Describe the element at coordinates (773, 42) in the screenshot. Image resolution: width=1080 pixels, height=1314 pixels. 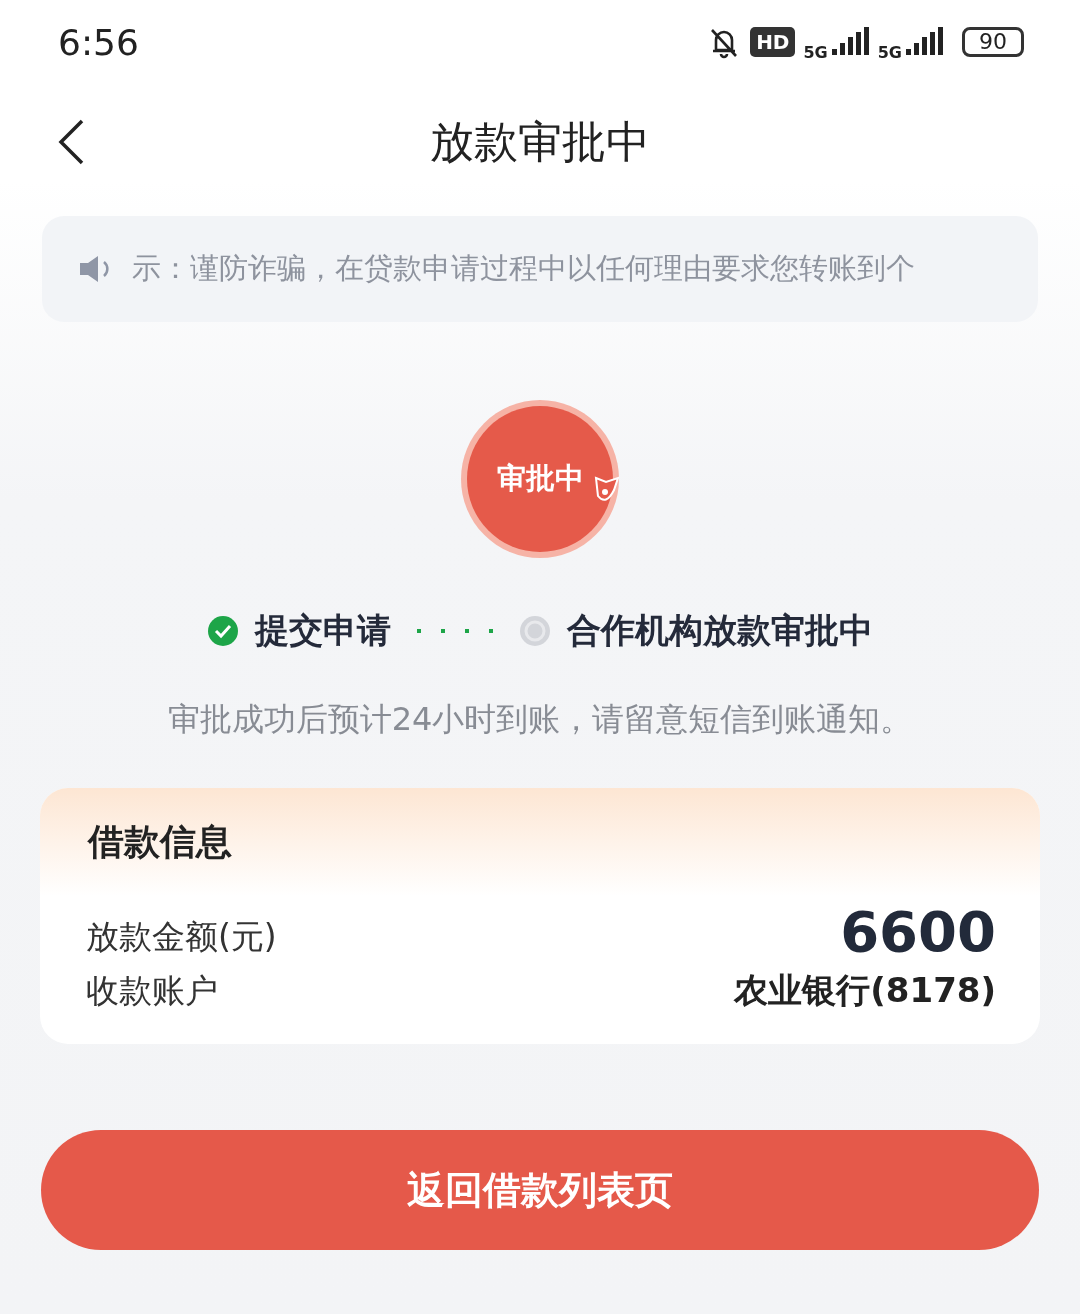
I see `hd-badge: HD` at that location.